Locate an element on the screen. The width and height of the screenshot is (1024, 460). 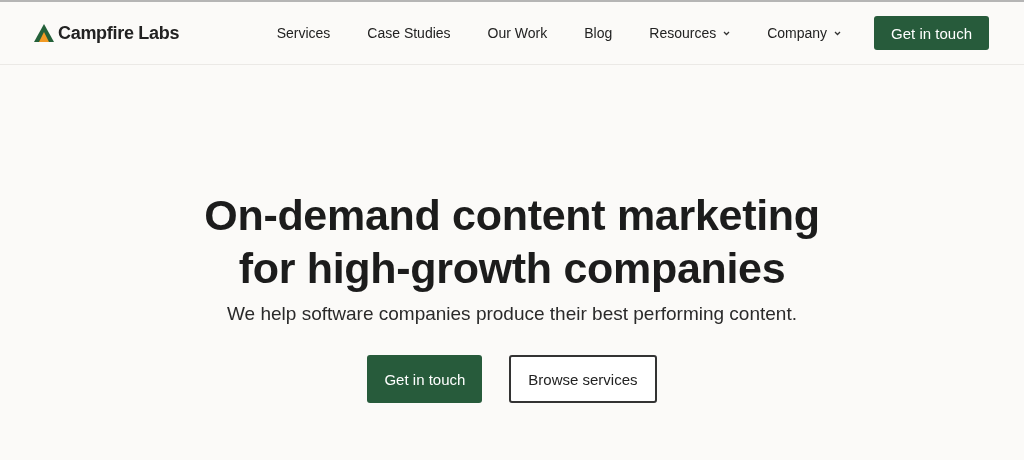
brand-name: Campfire Labs is located at coordinates (119, 33).